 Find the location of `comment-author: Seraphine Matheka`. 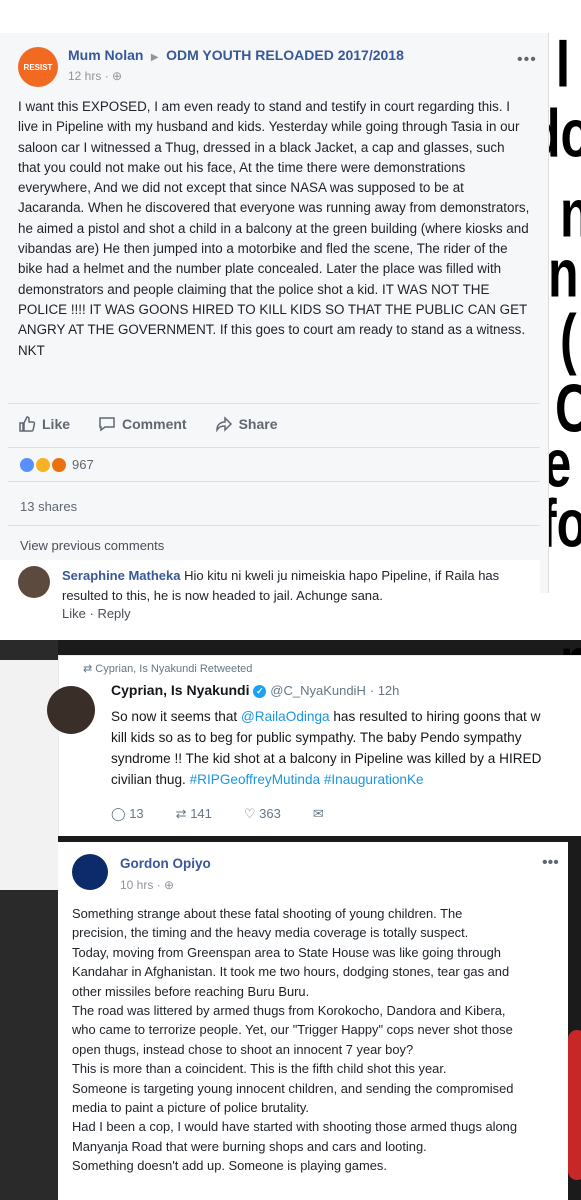

comment-author: Seraphine Matheka is located at coordinates (121, 575).